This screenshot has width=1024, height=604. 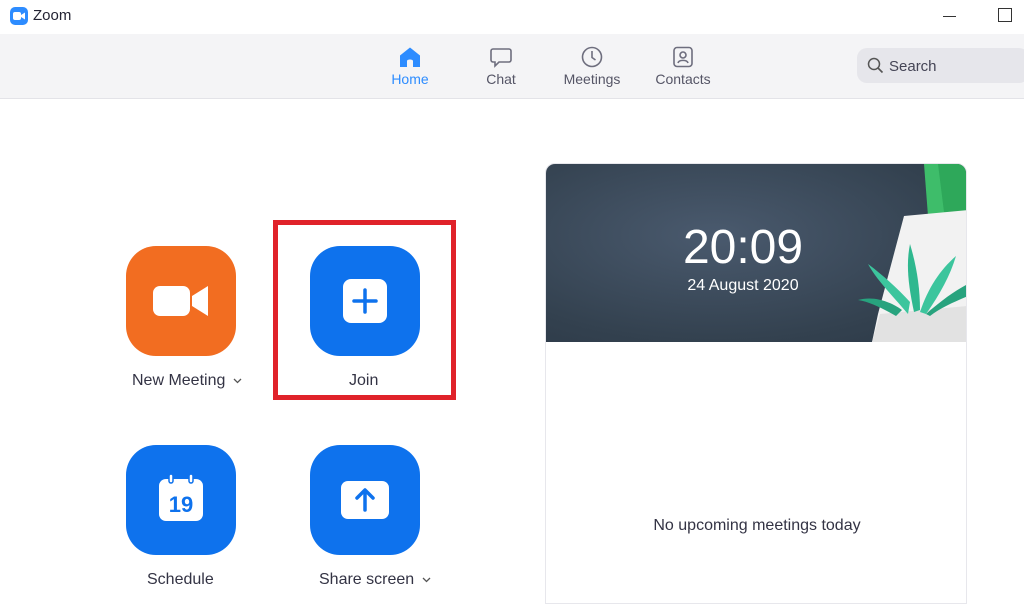 I want to click on clock-header: 20:09 24 August 2020, so click(x=756, y=253).